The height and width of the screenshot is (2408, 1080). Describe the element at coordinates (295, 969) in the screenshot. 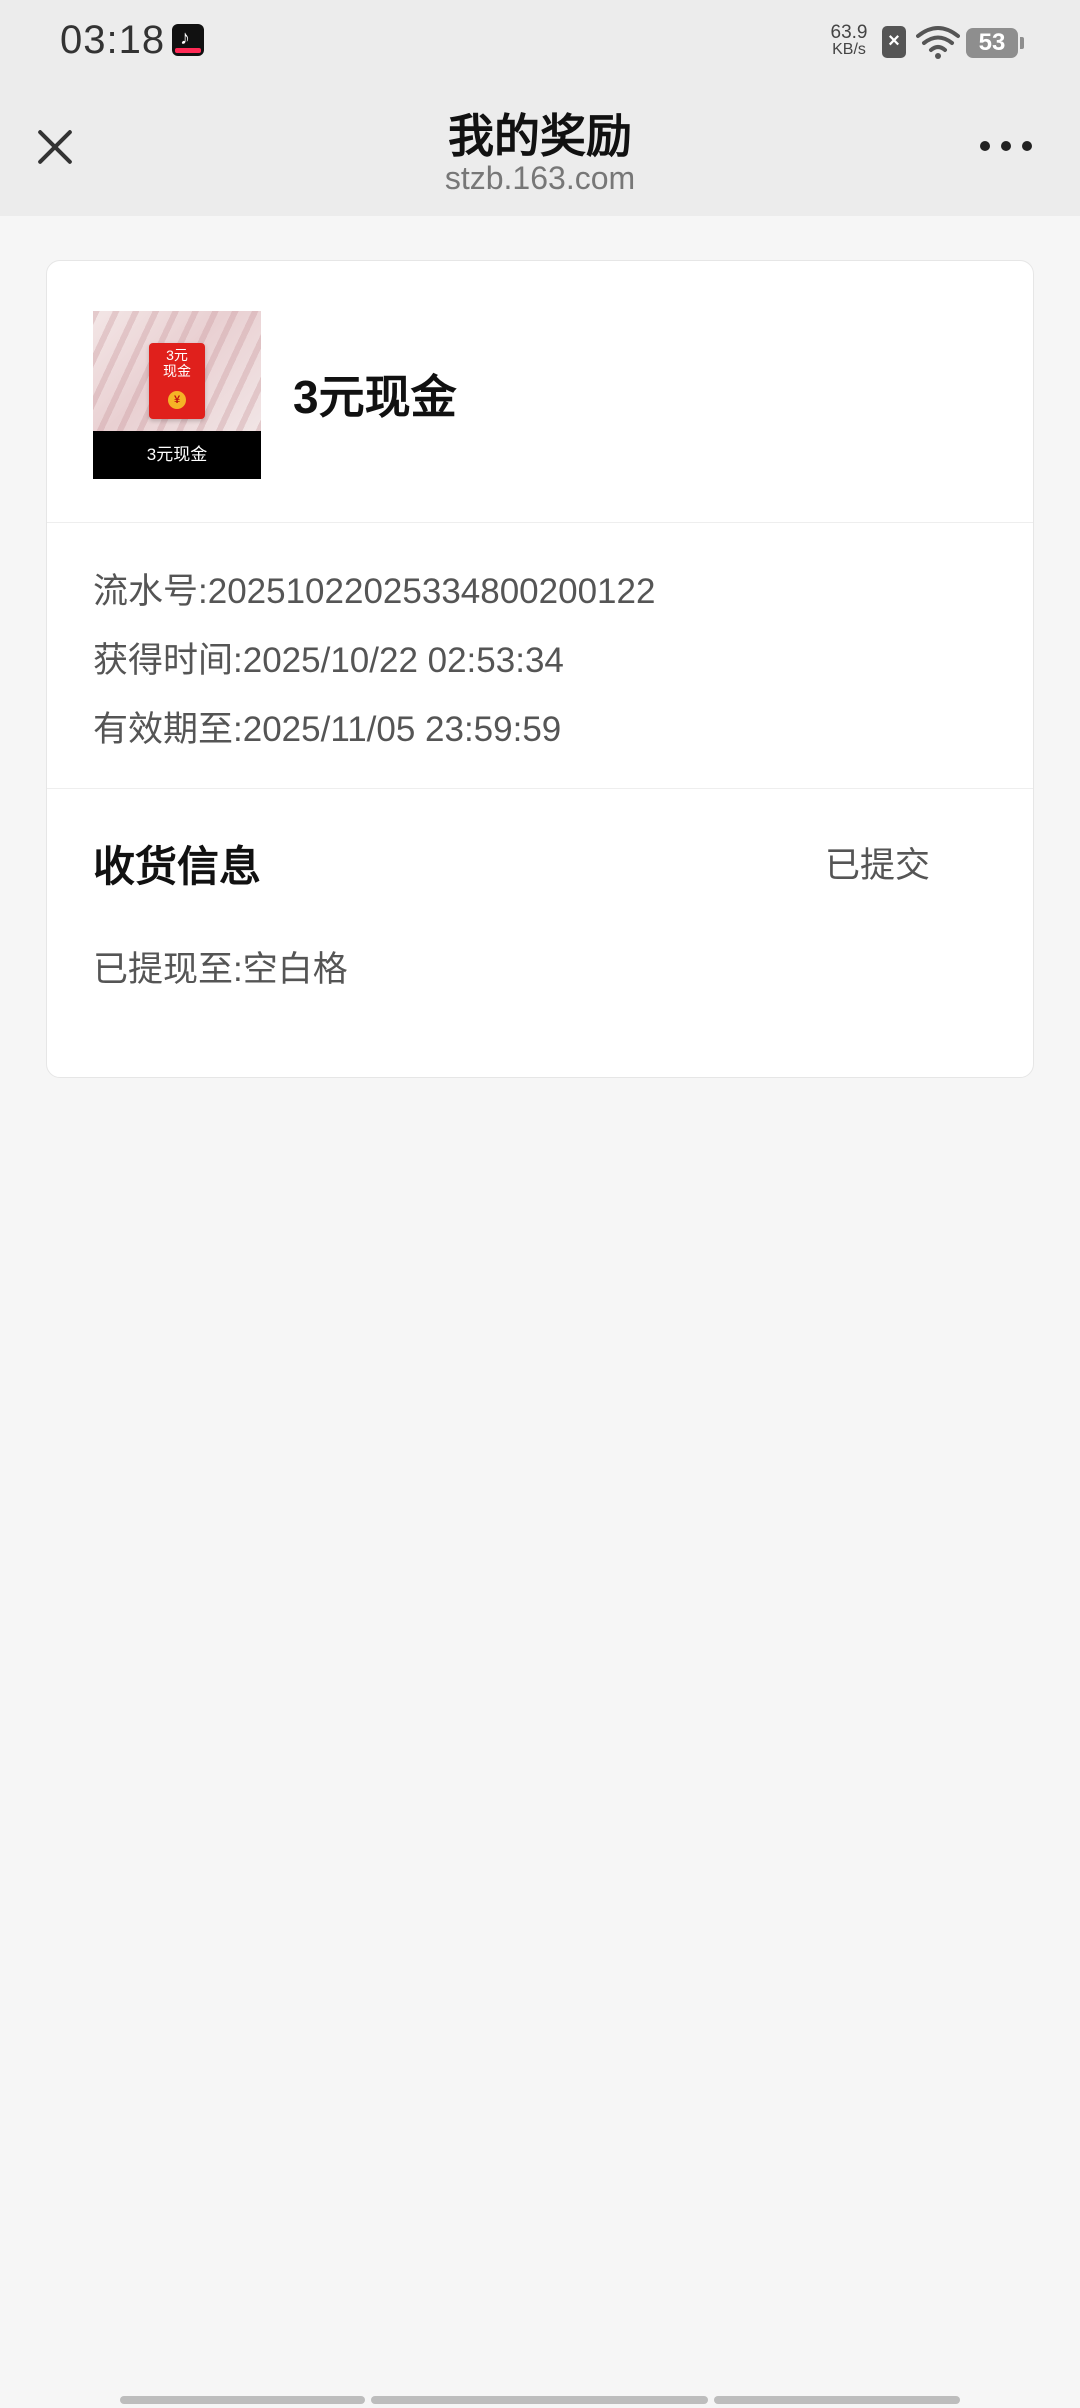

I see `withdraw-value: 空白格` at that location.